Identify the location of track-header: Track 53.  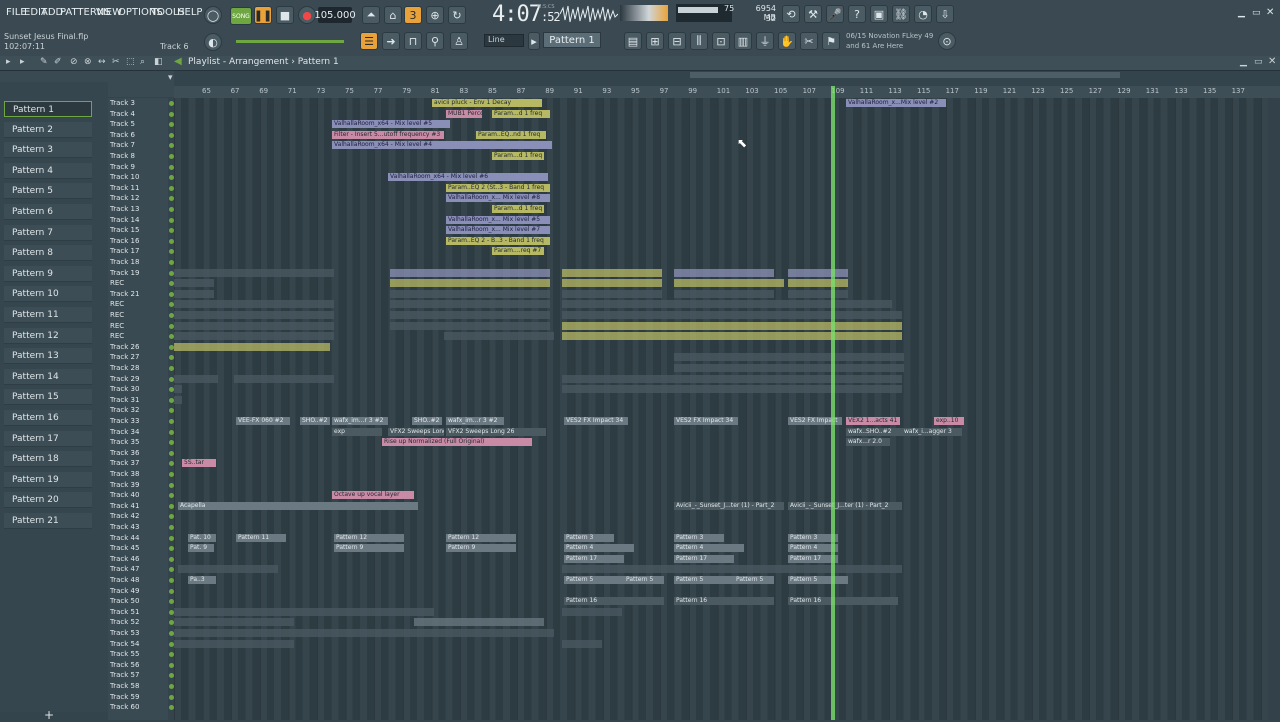
(142, 633).